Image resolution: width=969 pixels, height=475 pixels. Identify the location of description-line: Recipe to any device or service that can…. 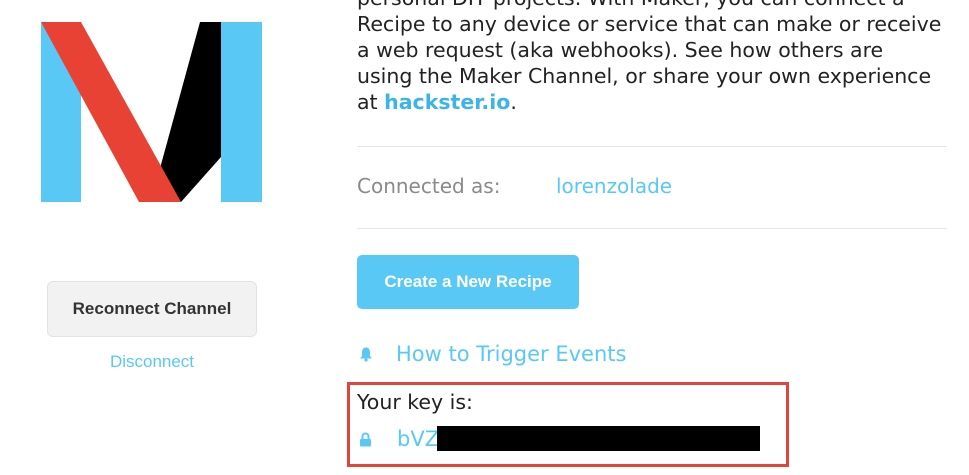
(649, 24).